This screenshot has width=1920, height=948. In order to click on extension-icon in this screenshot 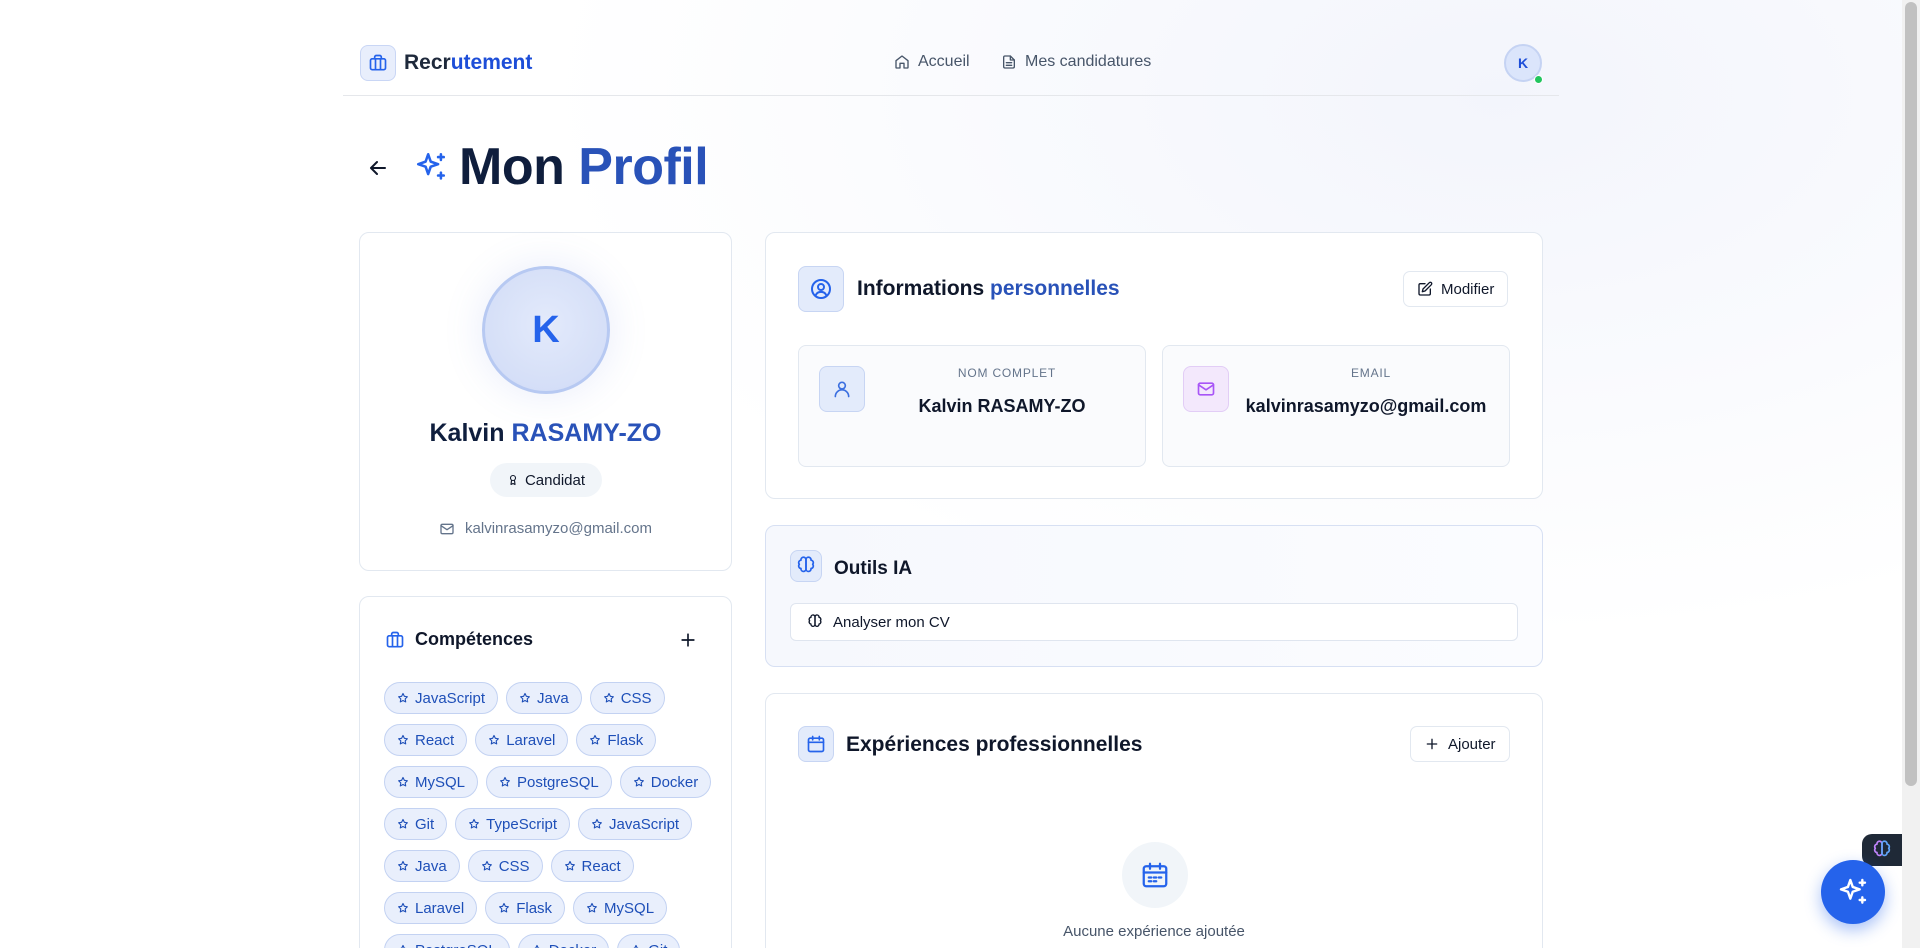, I will do `click(1882, 850)`.